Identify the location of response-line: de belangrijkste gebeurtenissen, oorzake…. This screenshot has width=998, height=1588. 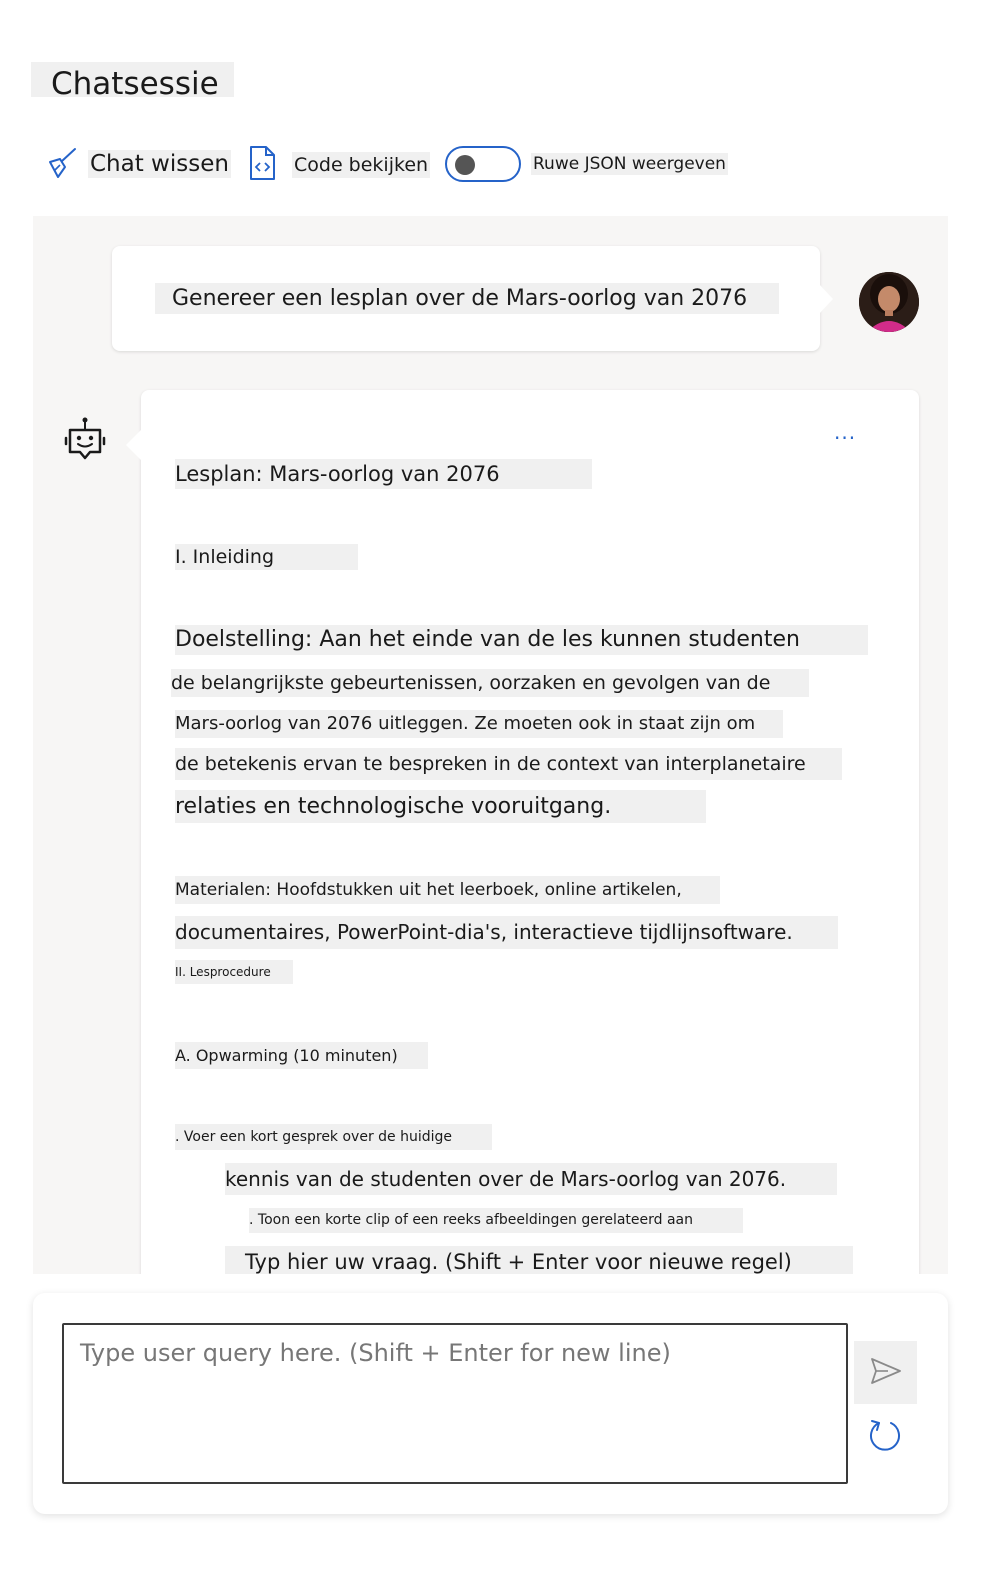
(490, 683).